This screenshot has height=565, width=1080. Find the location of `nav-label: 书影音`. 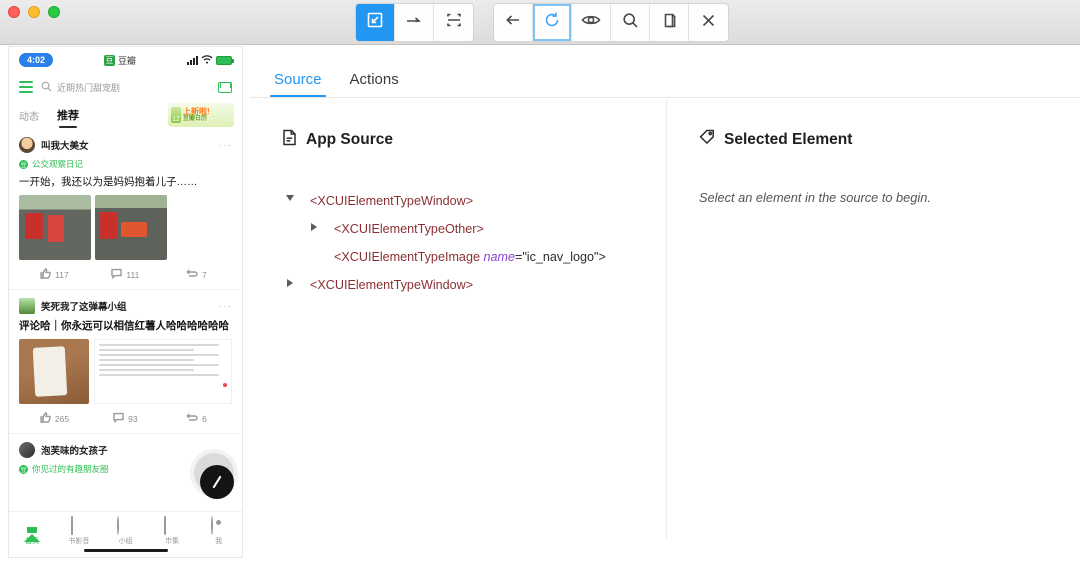

nav-label: 书影音 is located at coordinates (79, 541).